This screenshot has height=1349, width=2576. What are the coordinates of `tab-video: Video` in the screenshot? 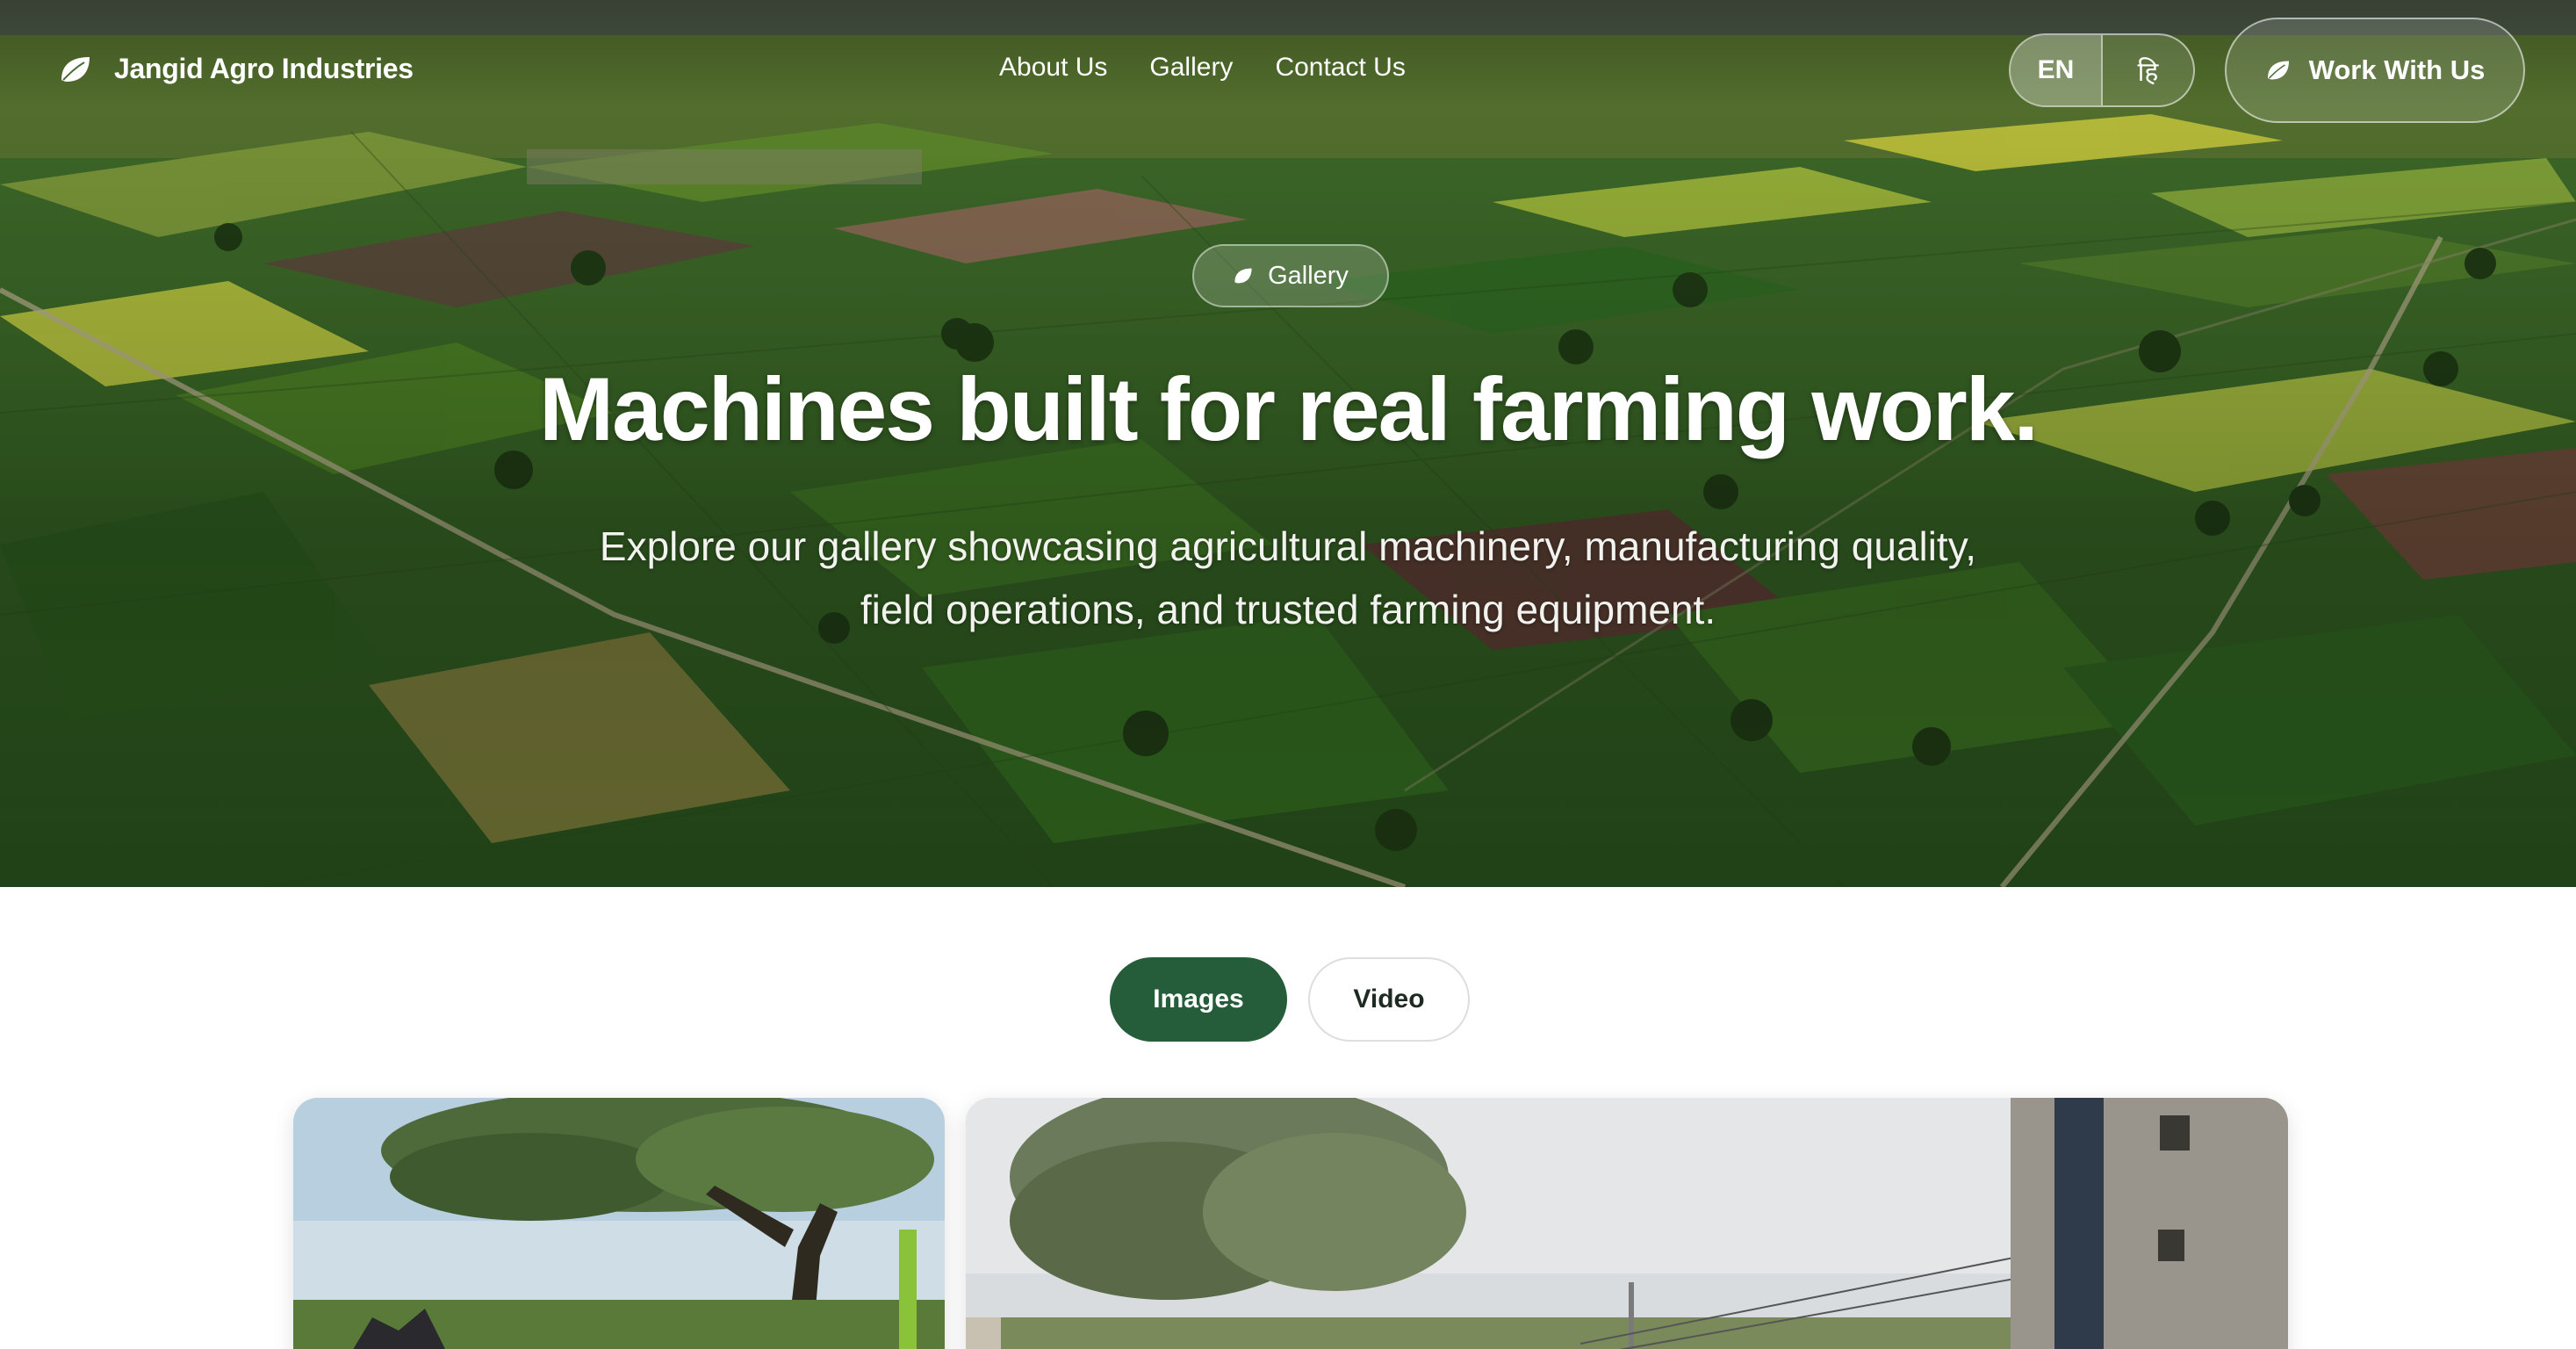 It's located at (1389, 1000).